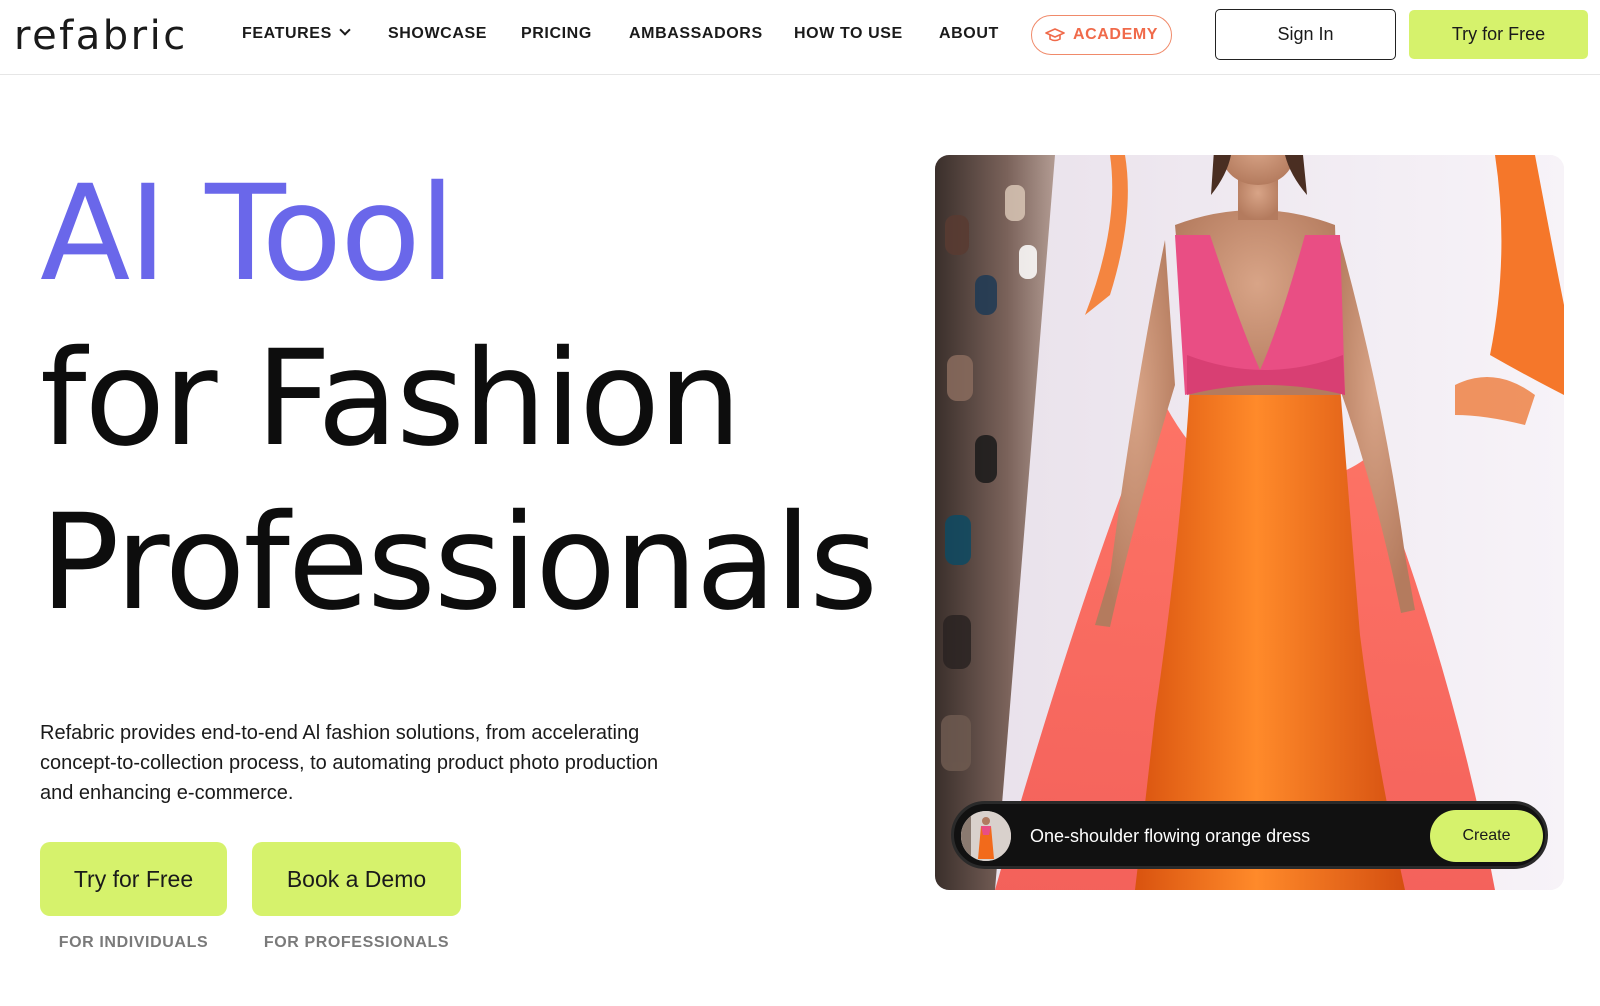 The width and height of the screenshot is (1600, 1006). I want to click on nav-features-label: FEATURES, so click(287, 33).